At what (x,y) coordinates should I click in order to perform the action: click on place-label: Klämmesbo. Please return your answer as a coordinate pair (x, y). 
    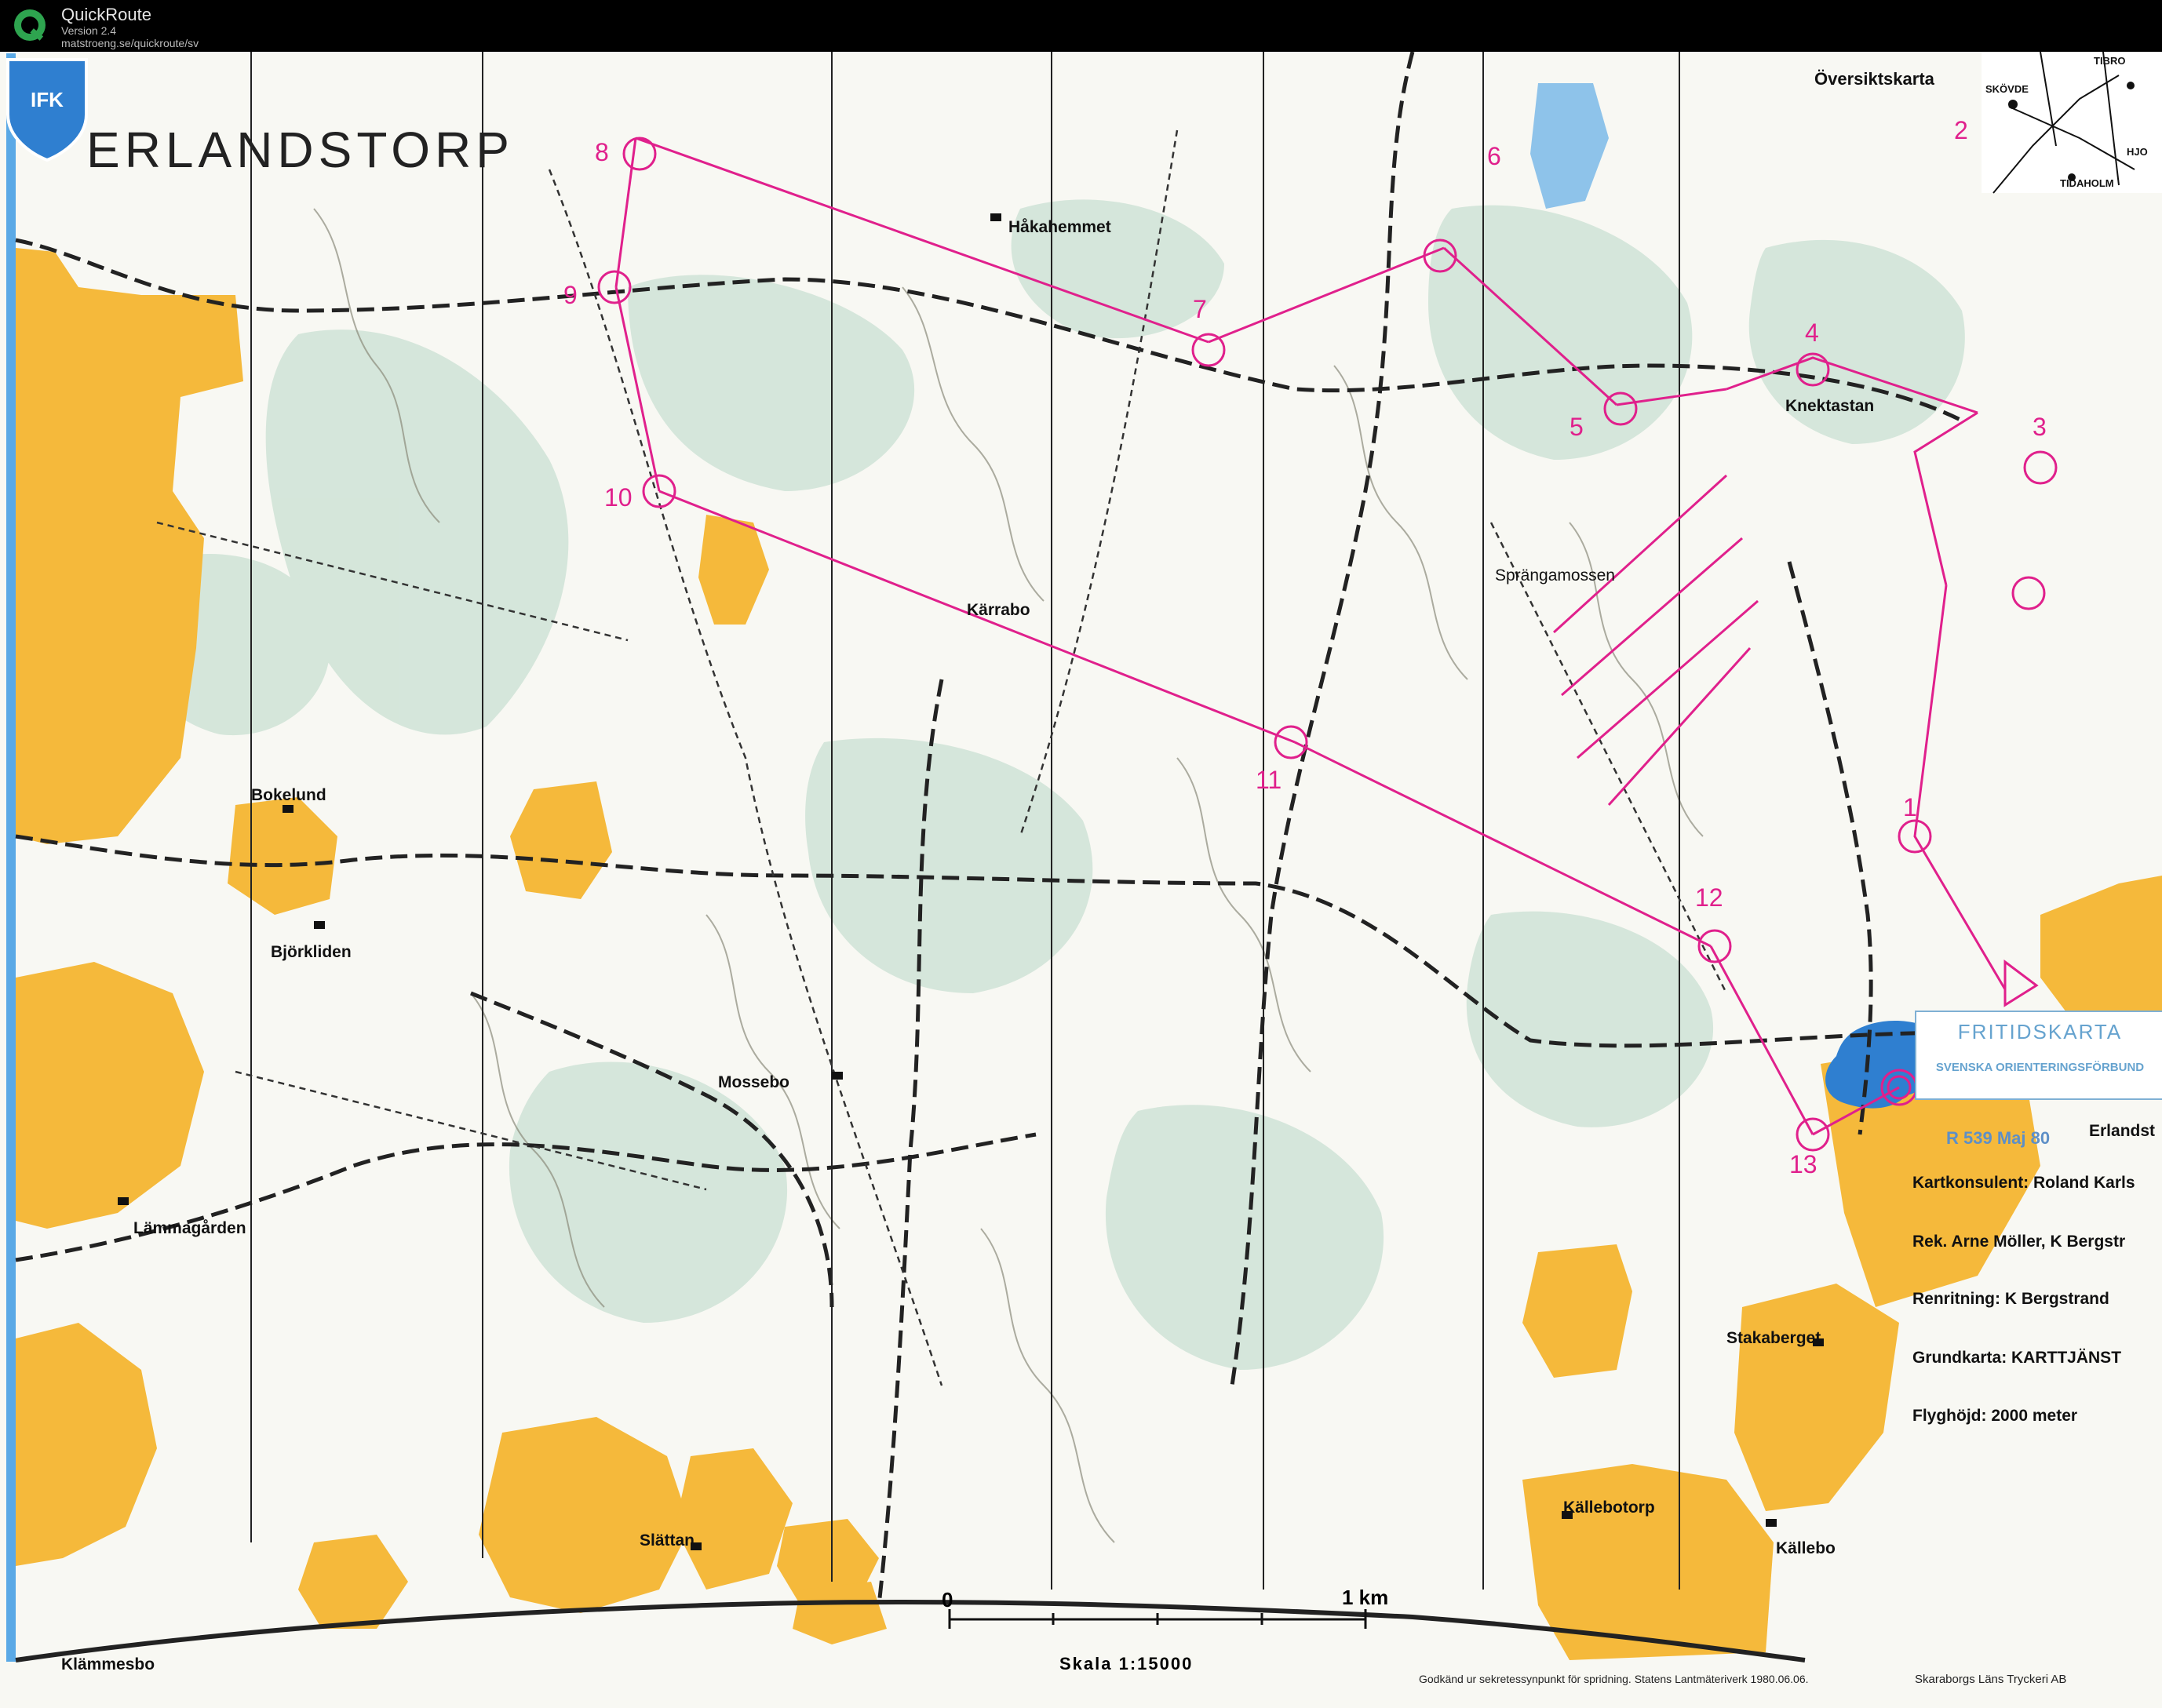
    Looking at the image, I should click on (108, 1664).